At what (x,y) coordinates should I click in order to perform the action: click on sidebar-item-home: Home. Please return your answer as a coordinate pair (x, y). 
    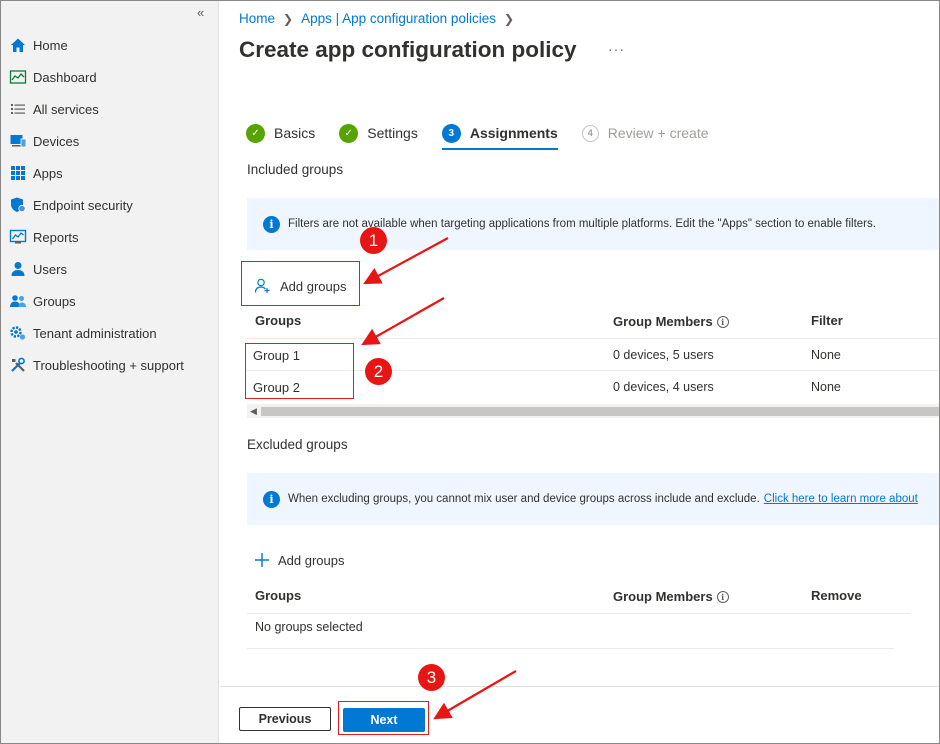
    Looking at the image, I should click on (110, 45).